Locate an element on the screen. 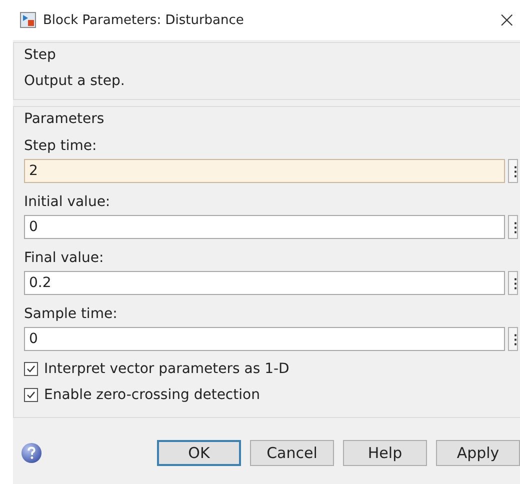  window-title: Block Parameters: Disturbance is located at coordinates (144, 20).